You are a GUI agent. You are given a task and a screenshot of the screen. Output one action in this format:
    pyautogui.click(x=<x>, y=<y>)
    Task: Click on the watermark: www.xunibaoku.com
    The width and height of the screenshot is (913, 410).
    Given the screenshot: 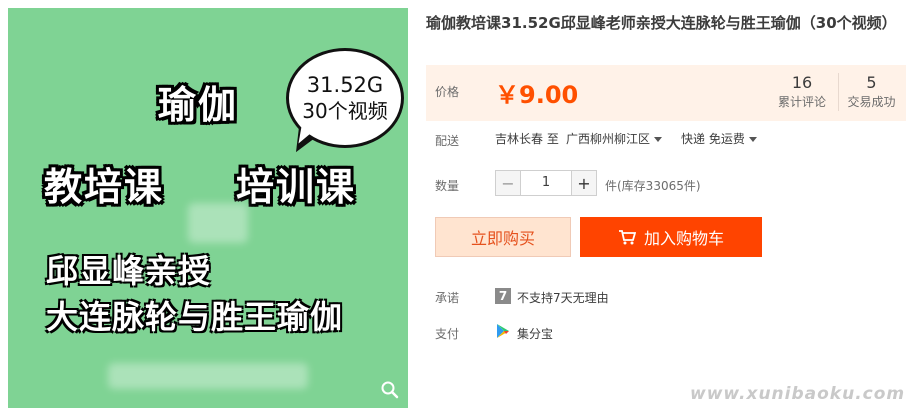 What is the action you would take?
    pyautogui.click(x=798, y=394)
    